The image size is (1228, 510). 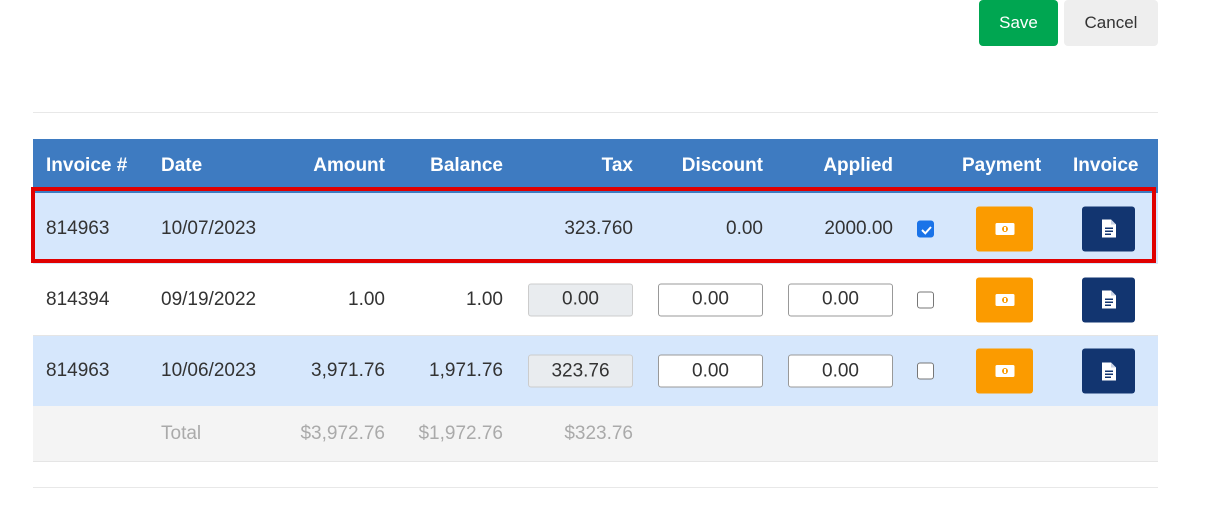 I want to click on invoice-amount: 3,971.76, so click(x=348, y=370).